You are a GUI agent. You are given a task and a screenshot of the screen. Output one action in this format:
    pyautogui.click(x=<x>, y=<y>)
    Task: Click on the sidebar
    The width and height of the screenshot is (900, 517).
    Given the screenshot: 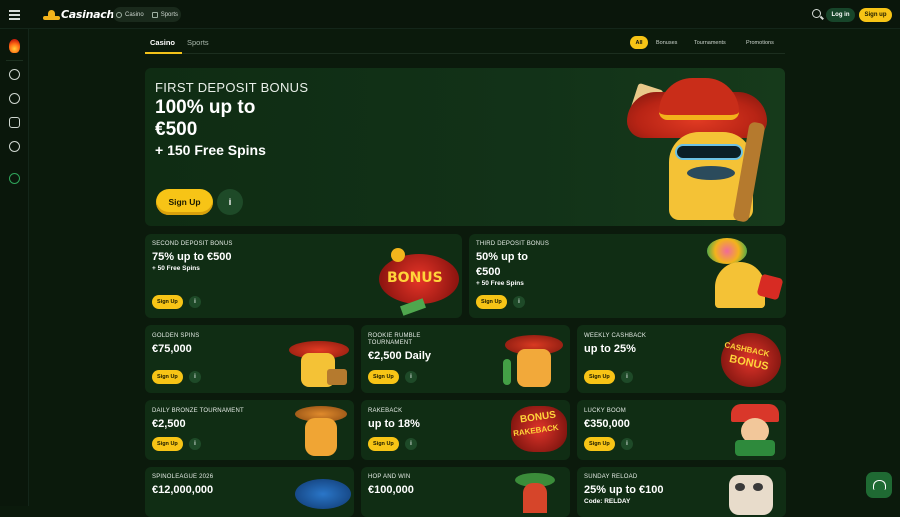 What is the action you would take?
    pyautogui.click(x=14, y=267)
    